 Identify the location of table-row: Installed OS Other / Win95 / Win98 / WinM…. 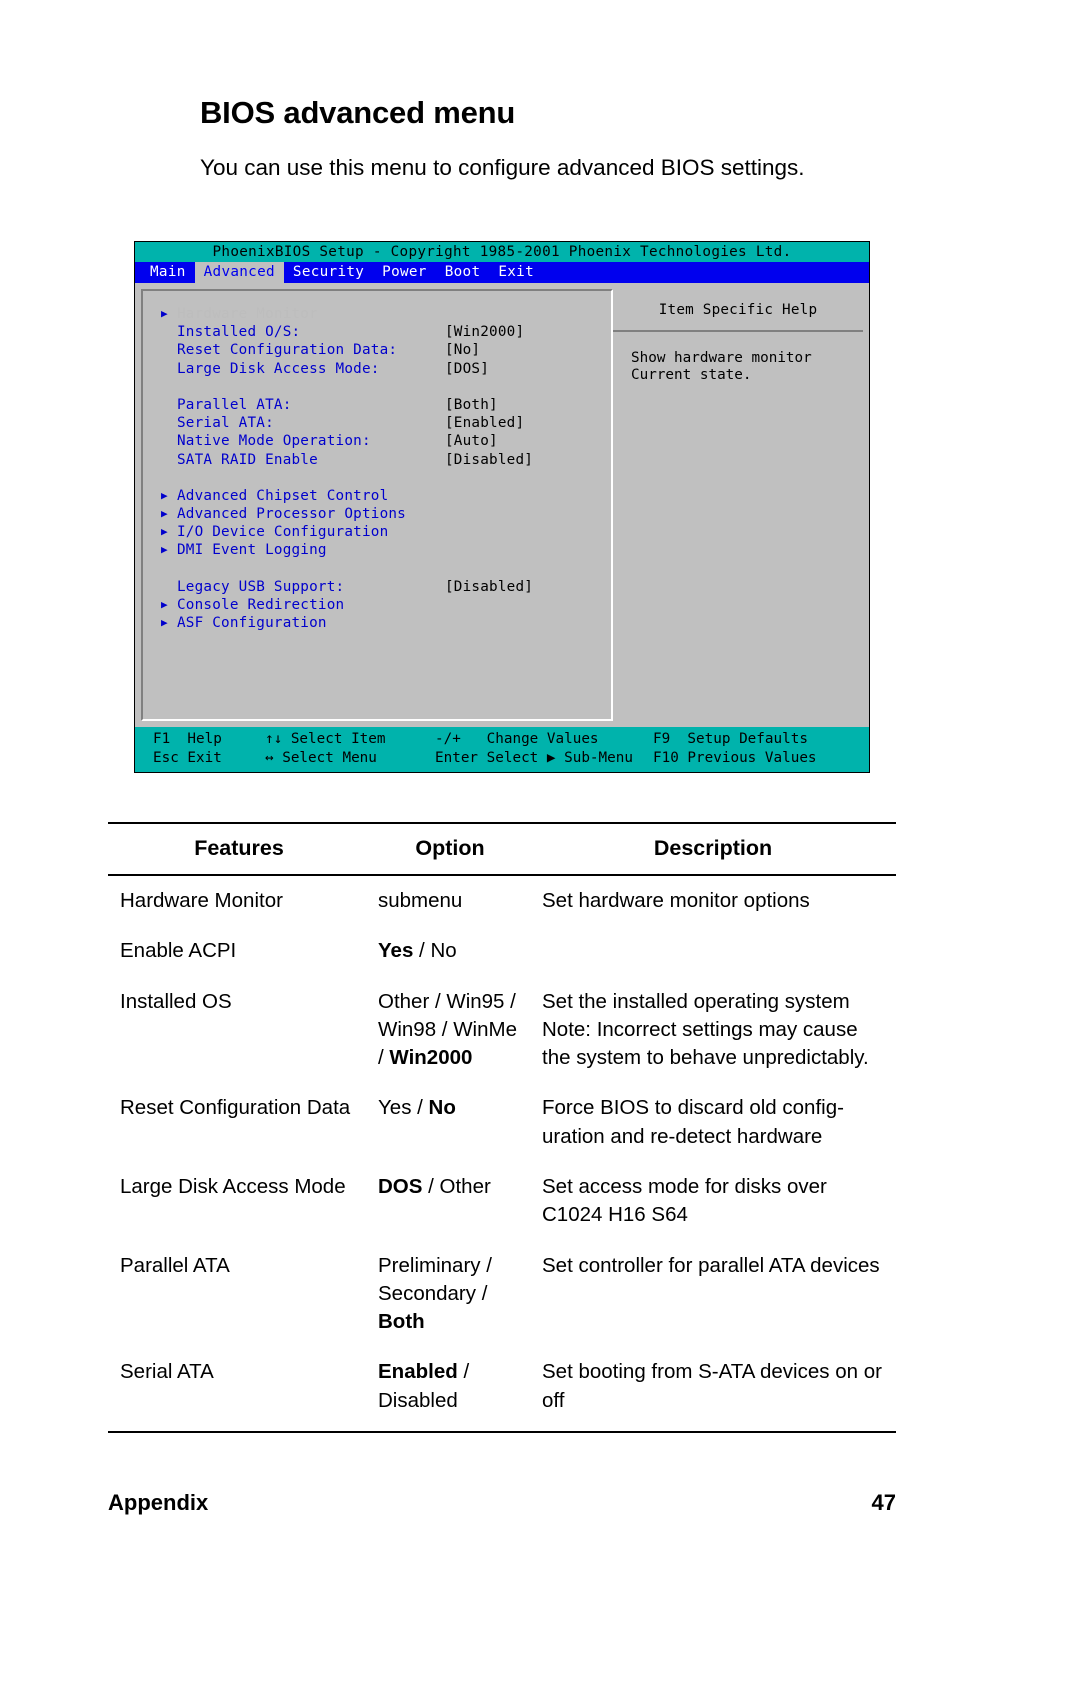
(502, 1030).